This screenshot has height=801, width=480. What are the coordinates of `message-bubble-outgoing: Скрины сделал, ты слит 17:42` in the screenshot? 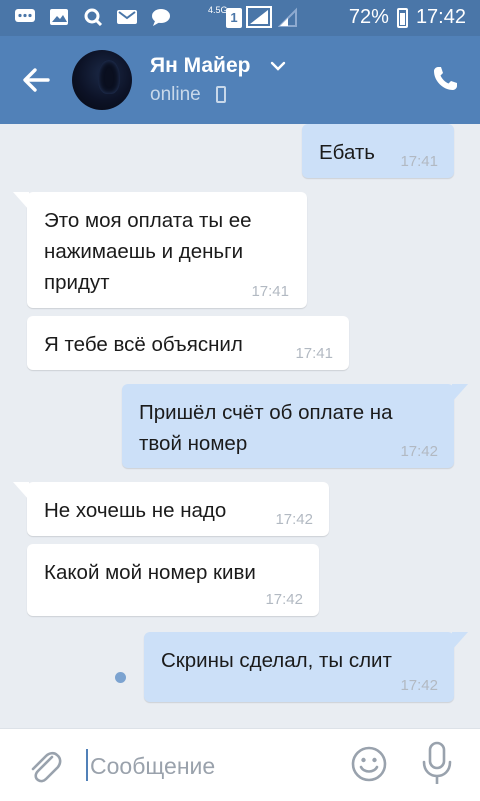 It's located at (306, 667).